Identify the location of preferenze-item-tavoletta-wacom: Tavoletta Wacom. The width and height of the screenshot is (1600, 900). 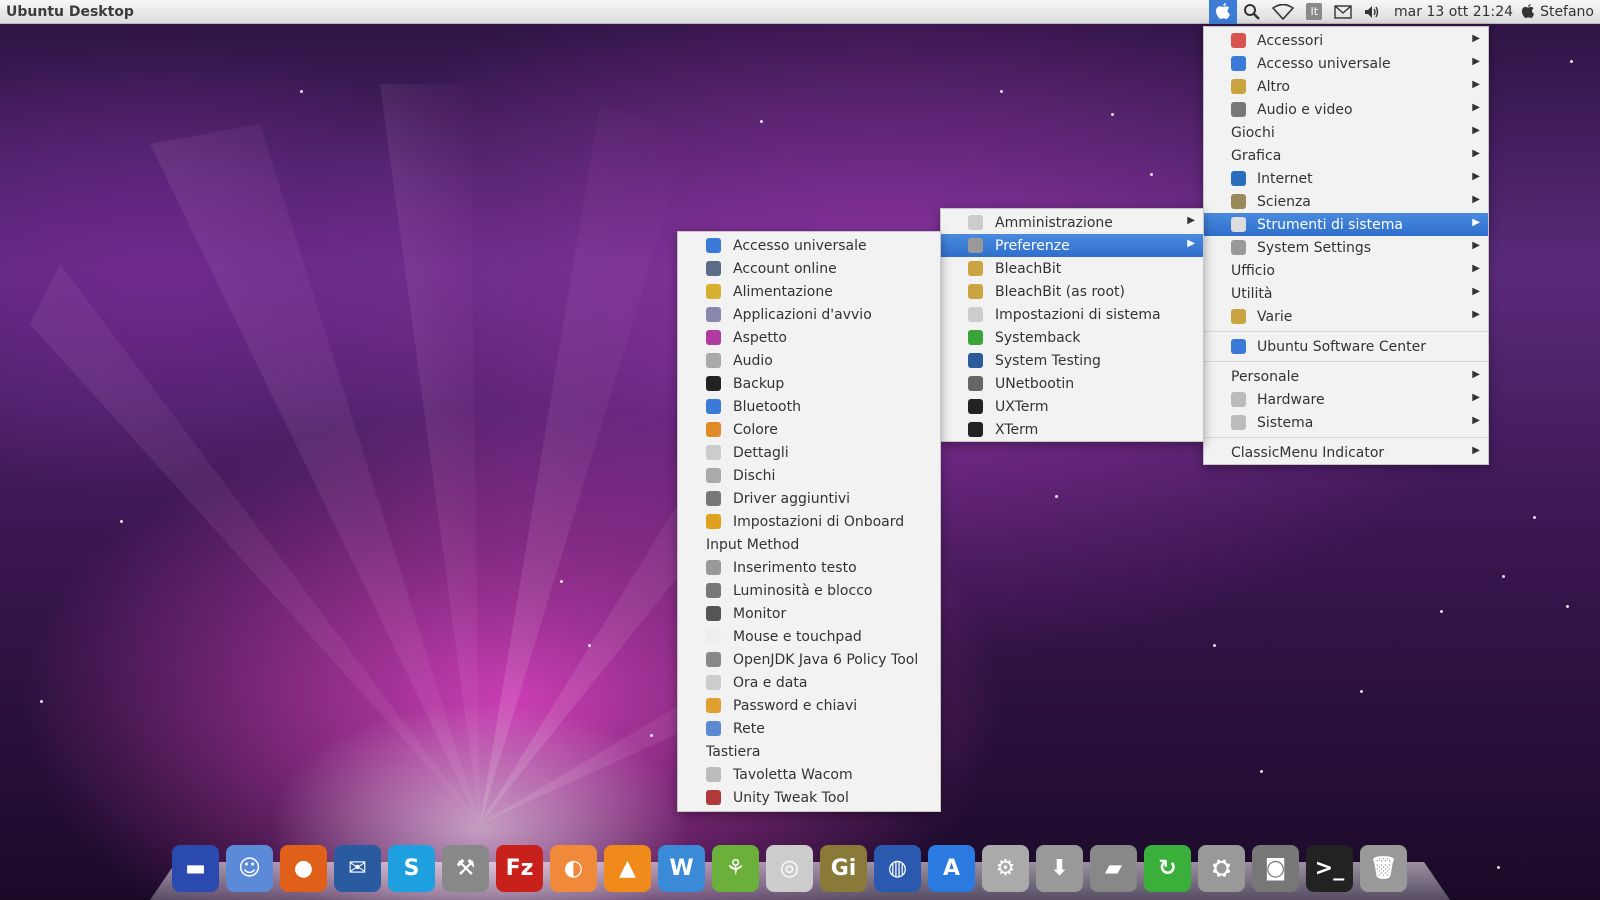
(809, 774).